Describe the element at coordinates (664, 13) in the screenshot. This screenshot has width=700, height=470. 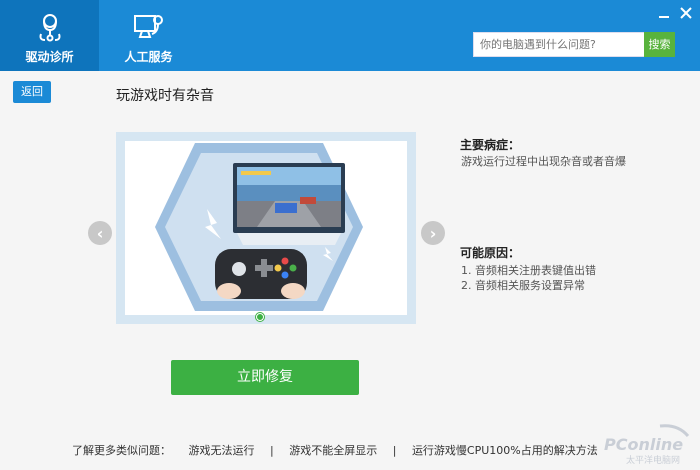
I see `minimize-button` at that location.